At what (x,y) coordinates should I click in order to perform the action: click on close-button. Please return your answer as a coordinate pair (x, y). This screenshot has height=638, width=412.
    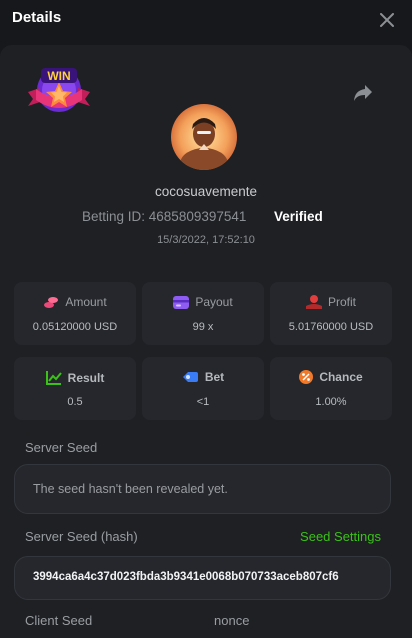
    Looking at the image, I should click on (387, 20).